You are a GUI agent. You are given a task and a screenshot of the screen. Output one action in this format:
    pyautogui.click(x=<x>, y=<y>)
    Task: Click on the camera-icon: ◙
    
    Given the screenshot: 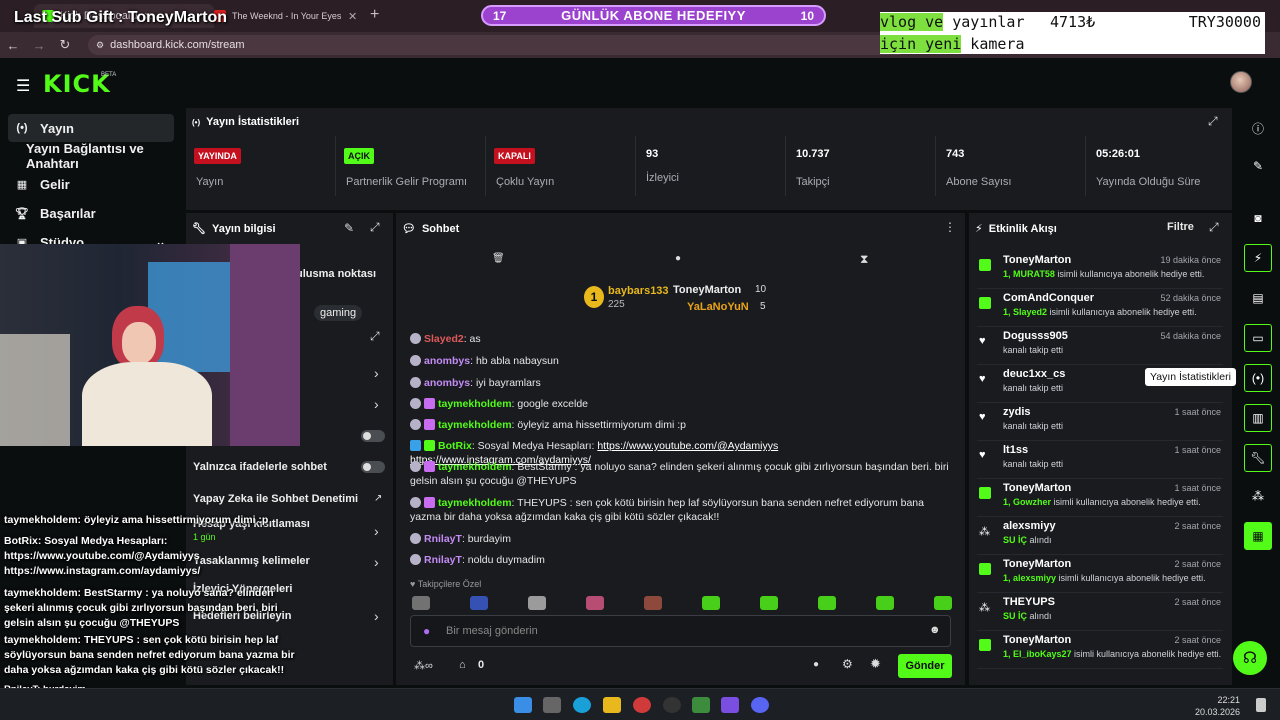 What is the action you would take?
    pyautogui.click(x=1258, y=218)
    